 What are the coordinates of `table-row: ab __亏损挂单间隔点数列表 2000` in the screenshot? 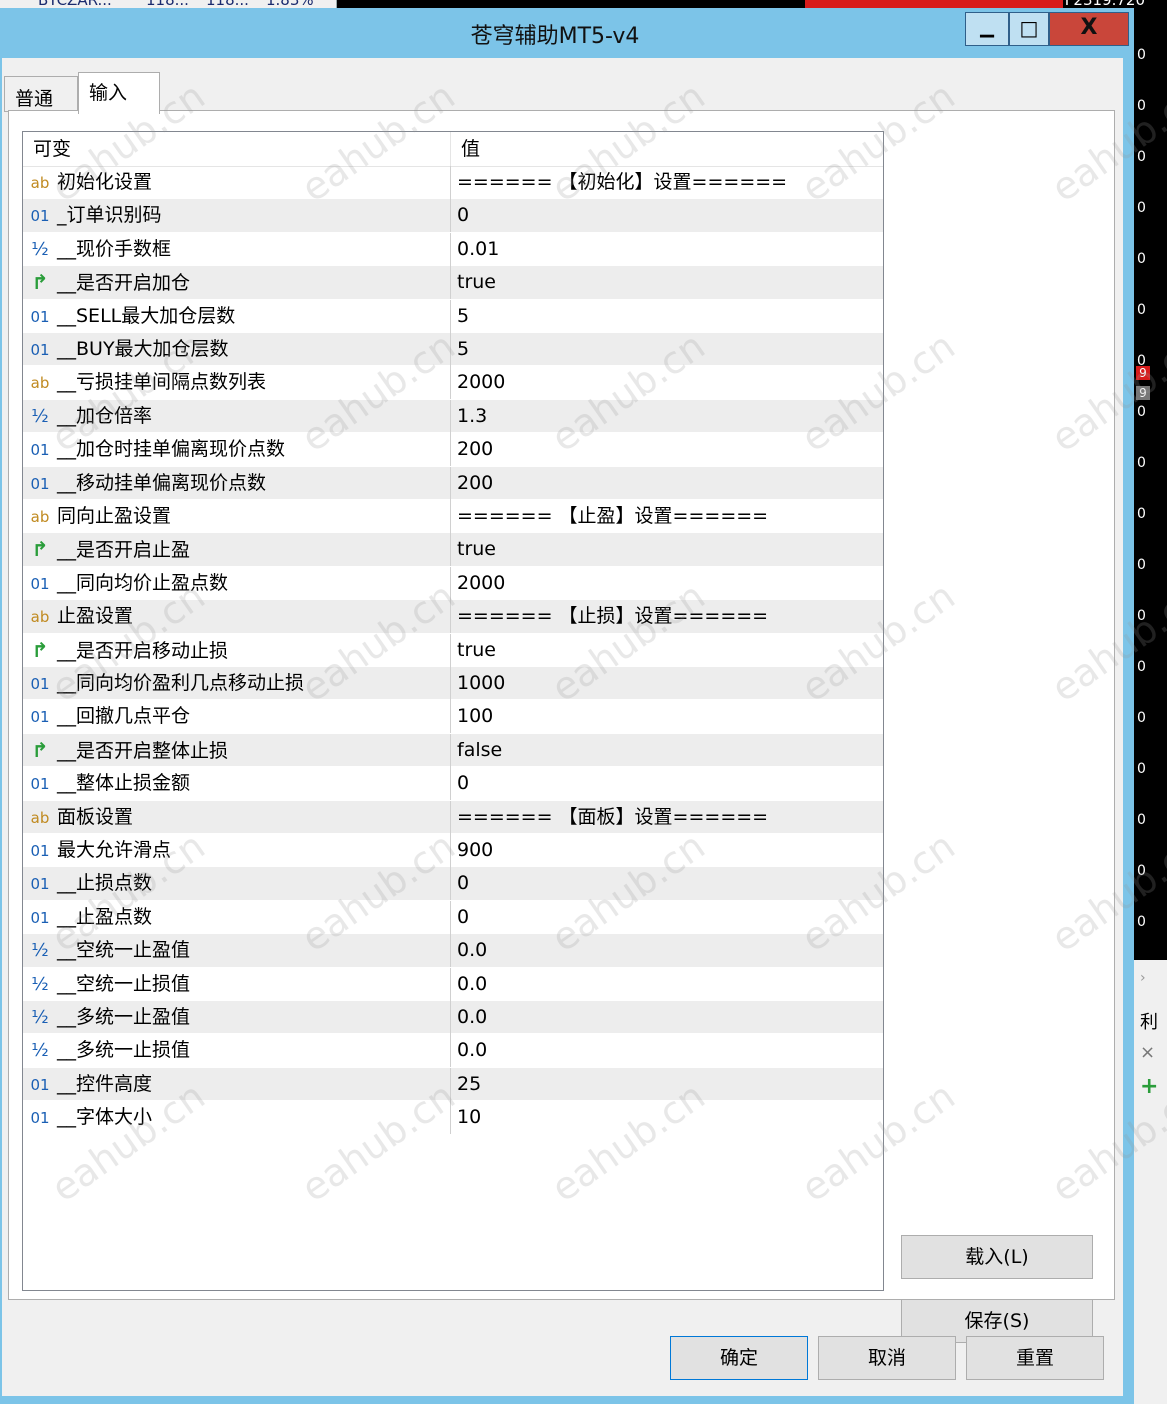 It's located at (453, 383).